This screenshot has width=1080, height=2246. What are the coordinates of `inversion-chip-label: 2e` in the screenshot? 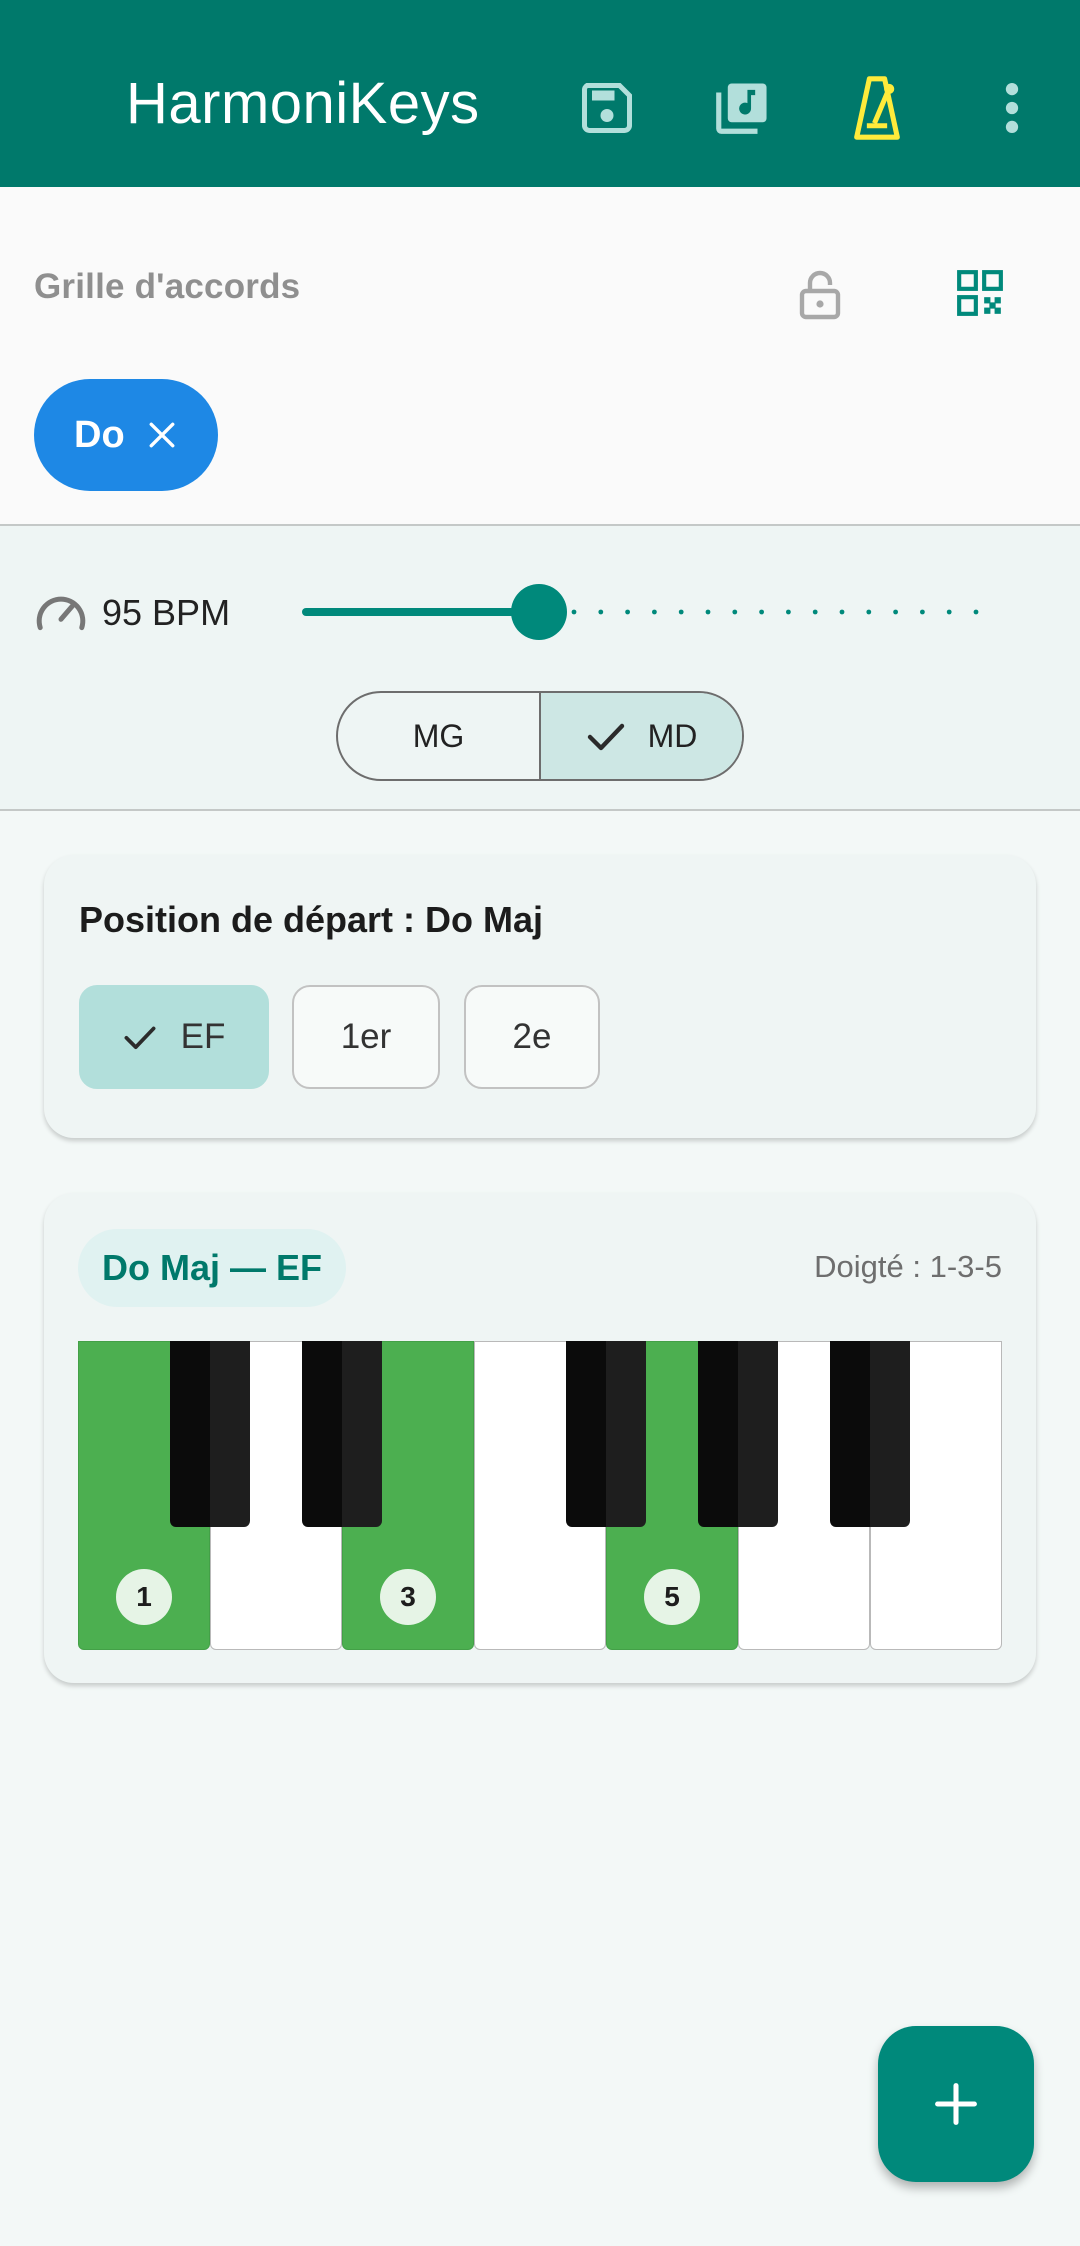 It's located at (532, 1036).